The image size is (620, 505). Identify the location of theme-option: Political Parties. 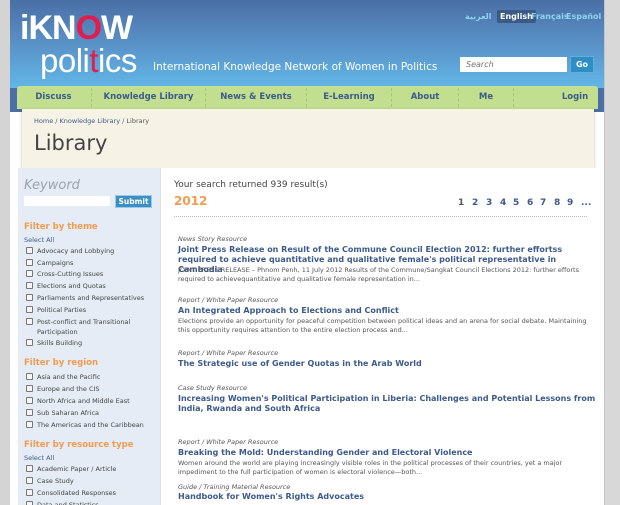
(91, 310).